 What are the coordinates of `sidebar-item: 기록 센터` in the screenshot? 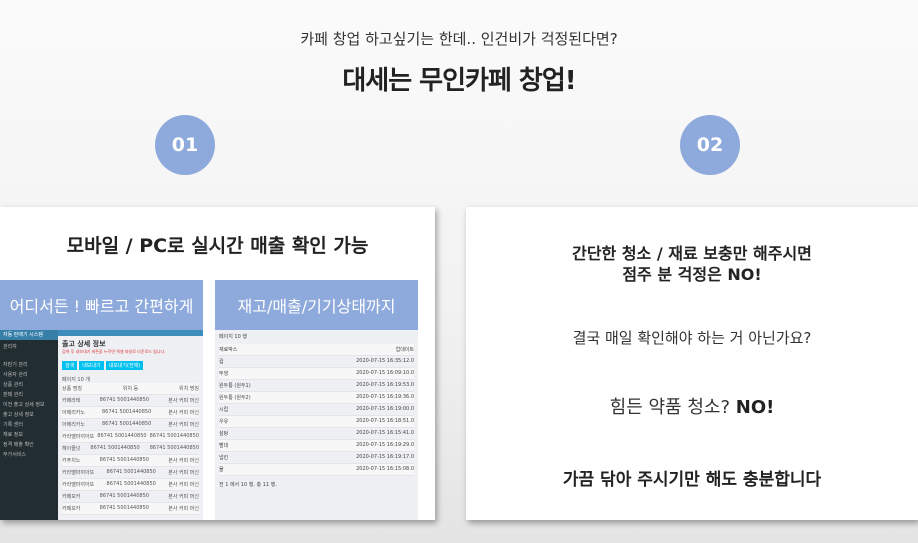 It's located at (29, 423).